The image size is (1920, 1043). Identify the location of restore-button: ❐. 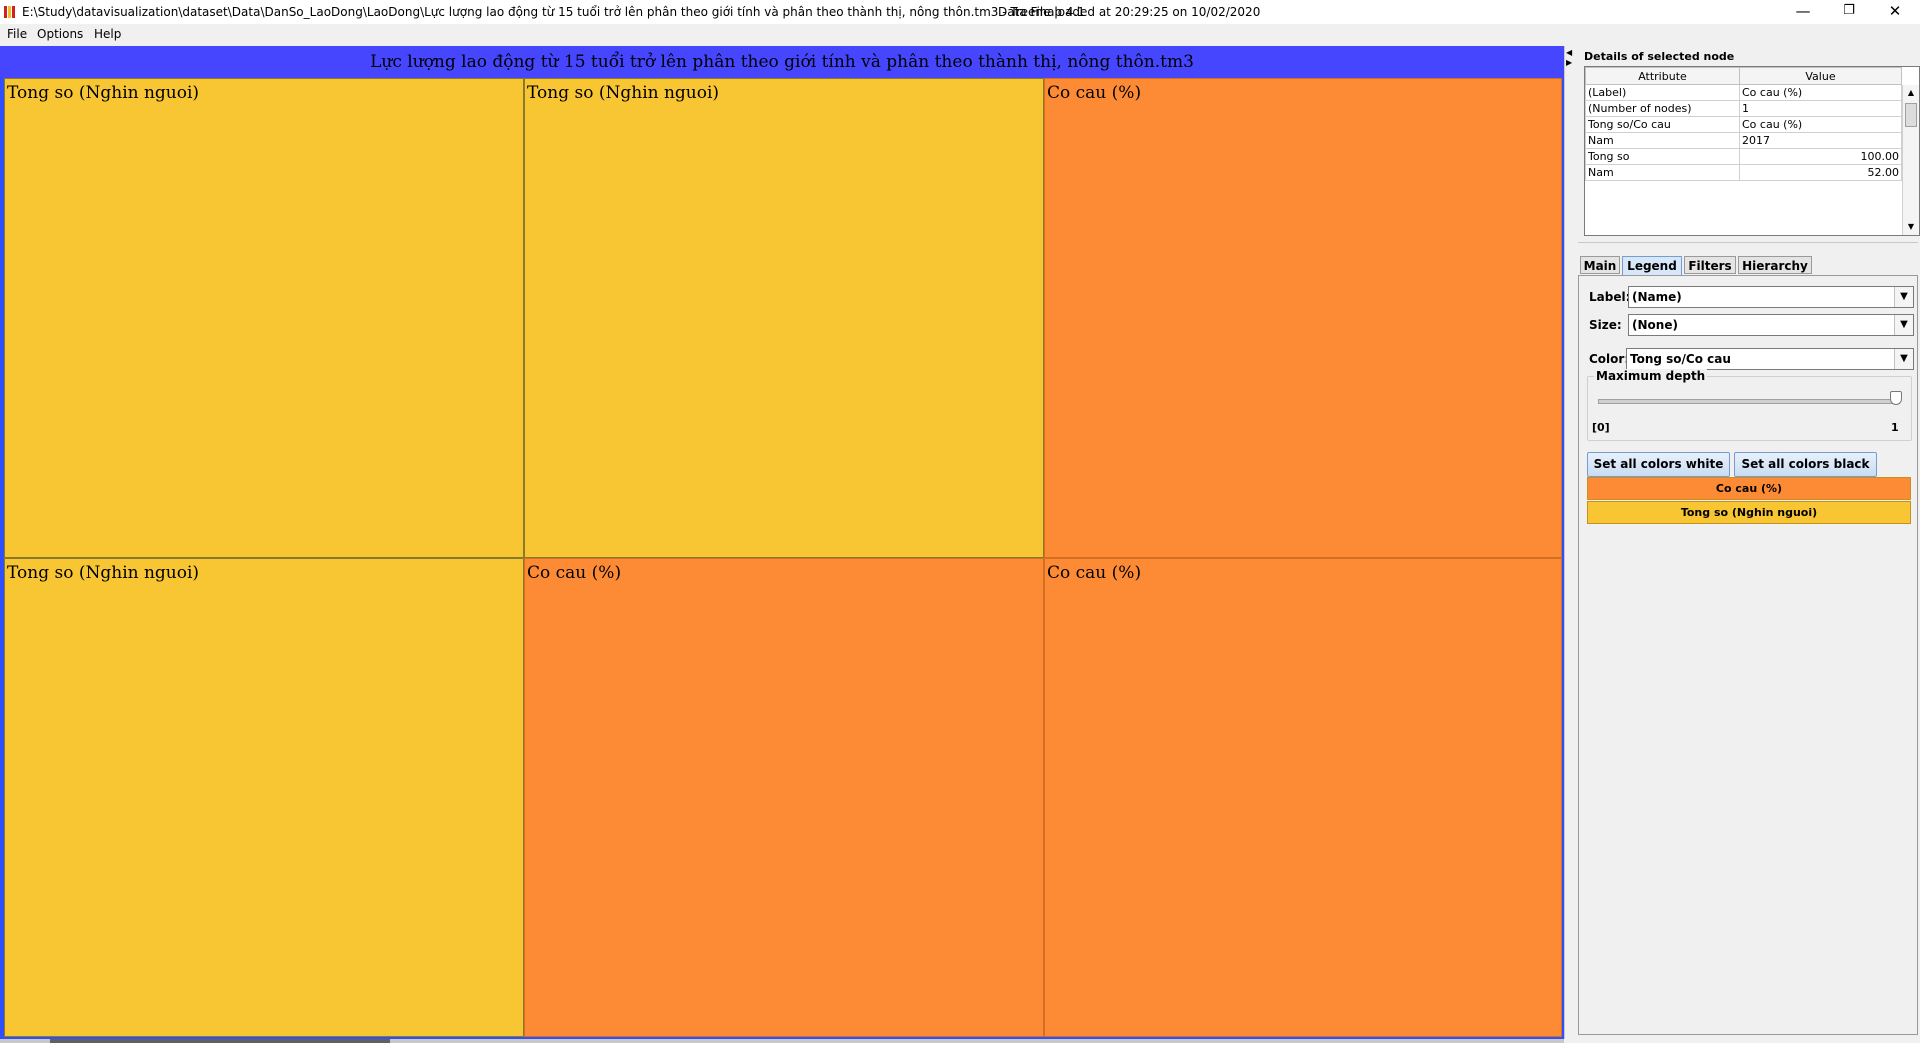
(1849, 12).